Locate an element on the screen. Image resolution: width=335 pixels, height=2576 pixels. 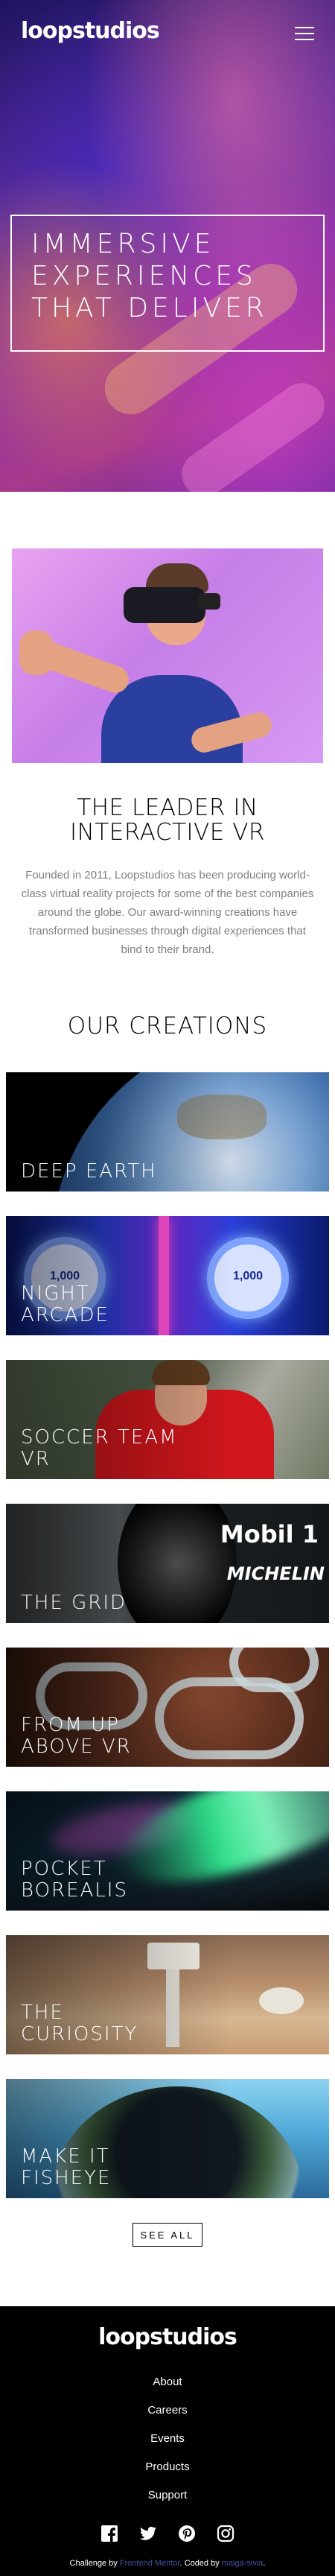
creation-card-soccer-team-vr: SOCCER TEAM VR is located at coordinates (168, 1419).